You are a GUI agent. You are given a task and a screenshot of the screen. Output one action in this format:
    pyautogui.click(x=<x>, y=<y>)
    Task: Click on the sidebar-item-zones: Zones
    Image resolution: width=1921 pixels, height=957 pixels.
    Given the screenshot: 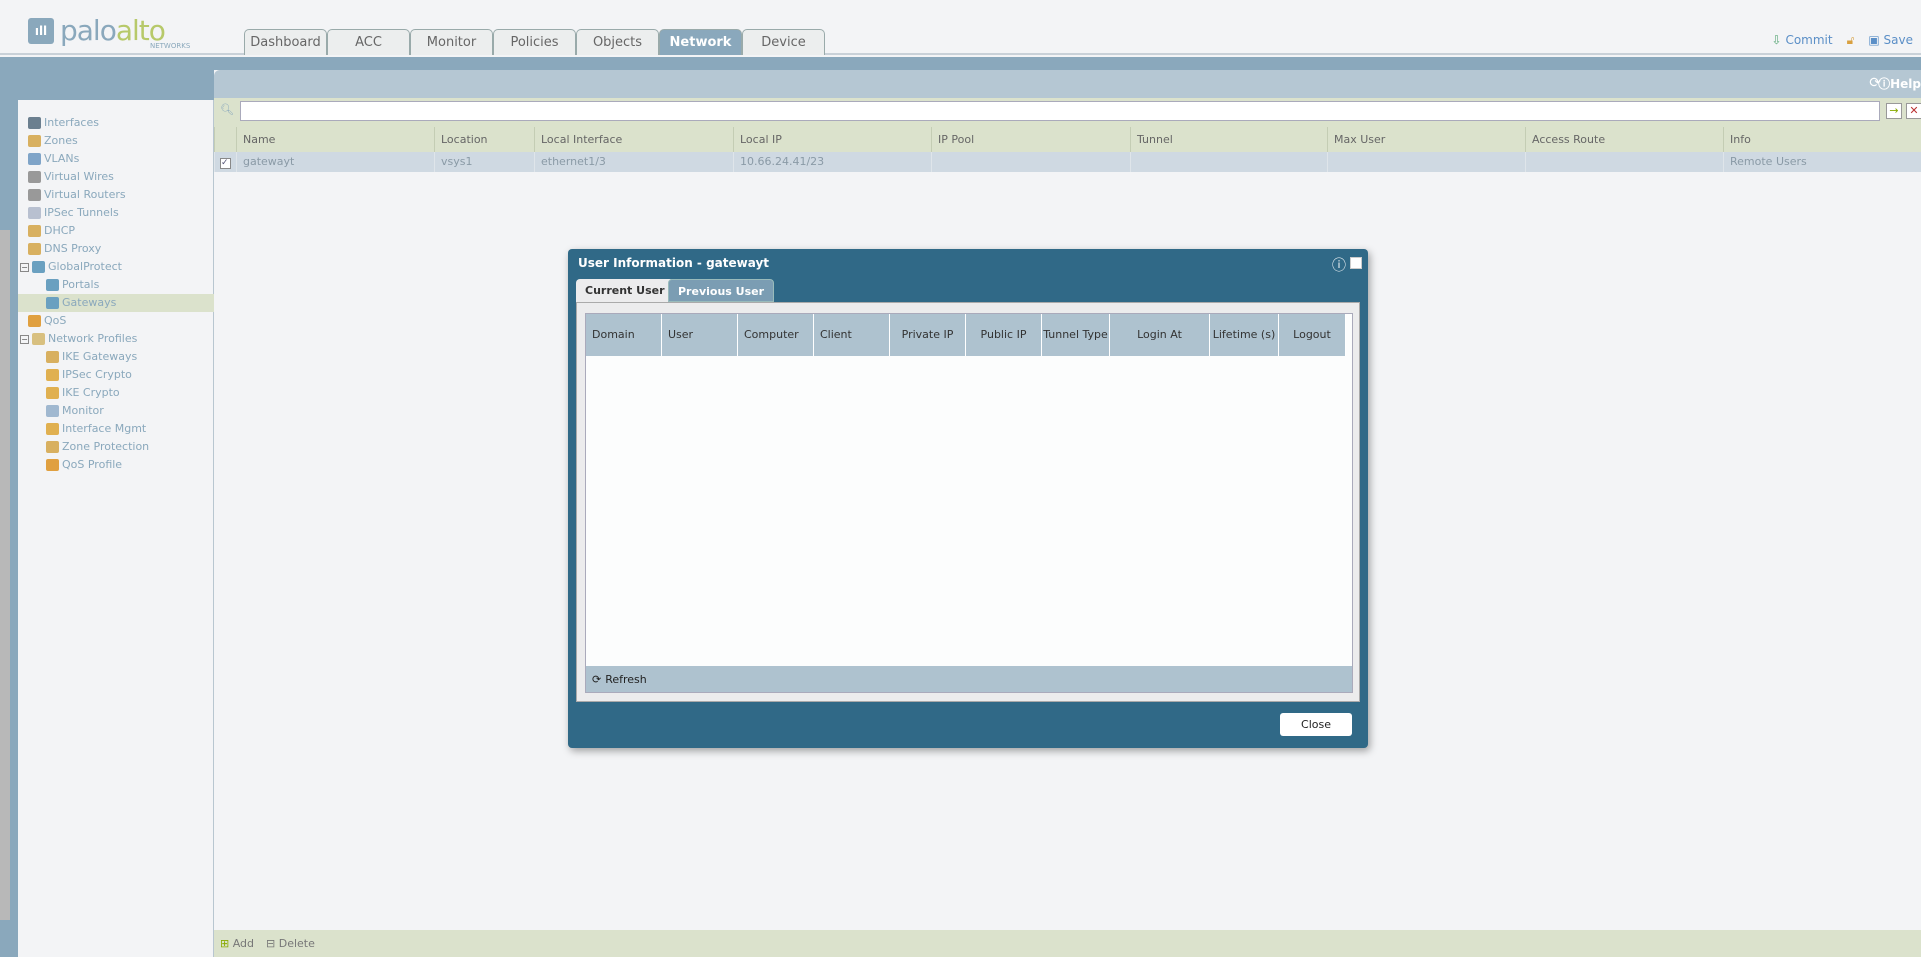 What is the action you would take?
    pyautogui.click(x=116, y=141)
    